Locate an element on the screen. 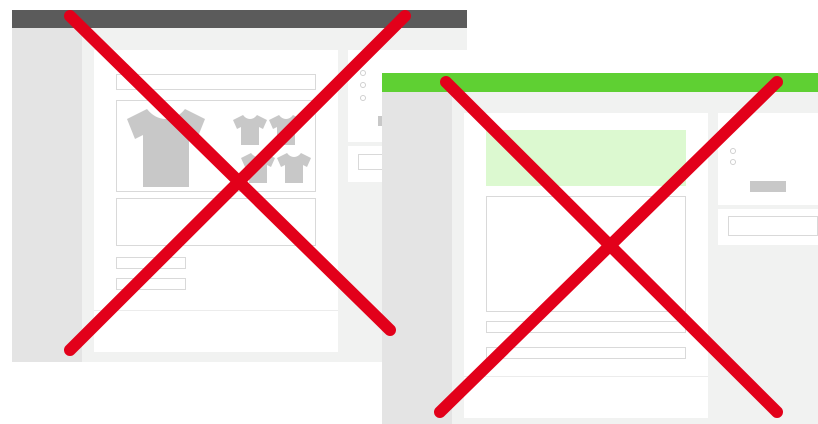 This screenshot has height=424, width=818. right-sidebar is located at coordinates (417, 258).